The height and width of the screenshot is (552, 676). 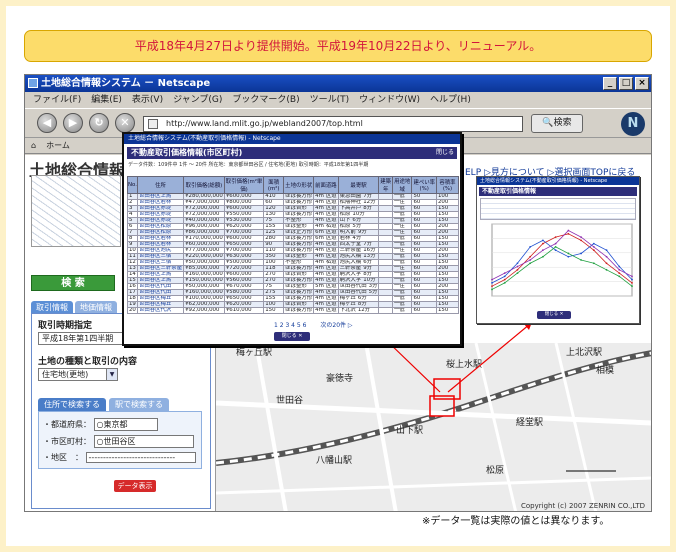 What do you see at coordinates (385, 310) in the screenshot?
I see `table-cell` at bounding box center [385, 310].